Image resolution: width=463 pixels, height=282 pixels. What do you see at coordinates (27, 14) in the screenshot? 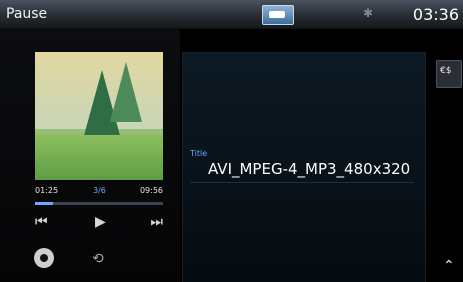
I see `playback-state: Pause` at bounding box center [27, 14].